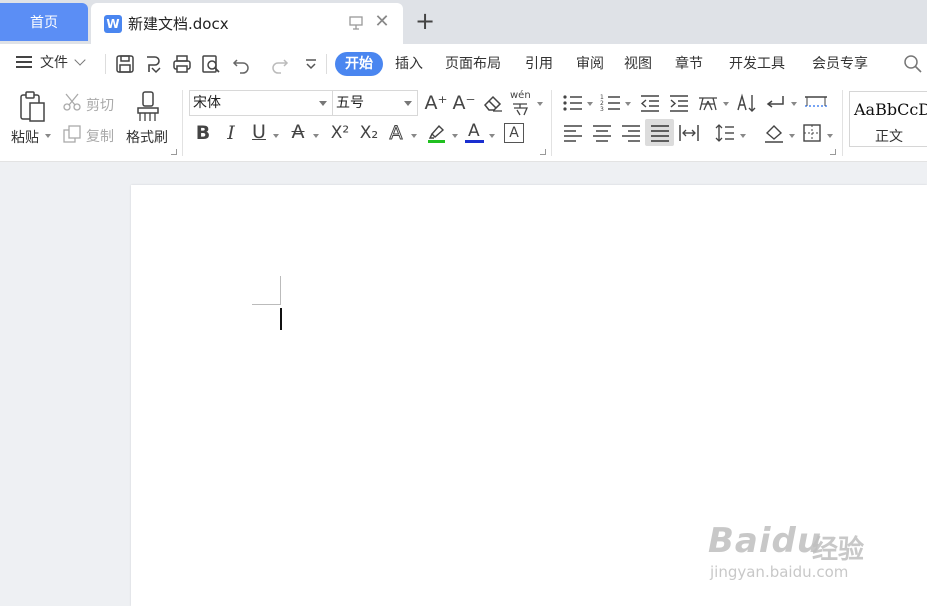  I want to click on style-normal: AaBbCcDd 正文, so click(888, 119).